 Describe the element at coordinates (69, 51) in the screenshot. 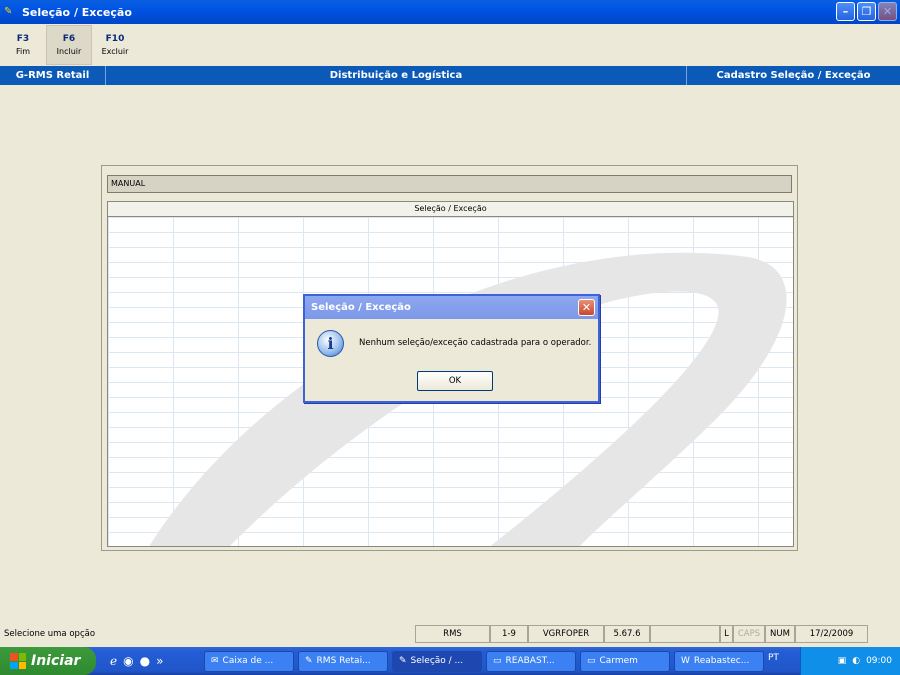

I see `f6-action-label: Incluir` at that location.